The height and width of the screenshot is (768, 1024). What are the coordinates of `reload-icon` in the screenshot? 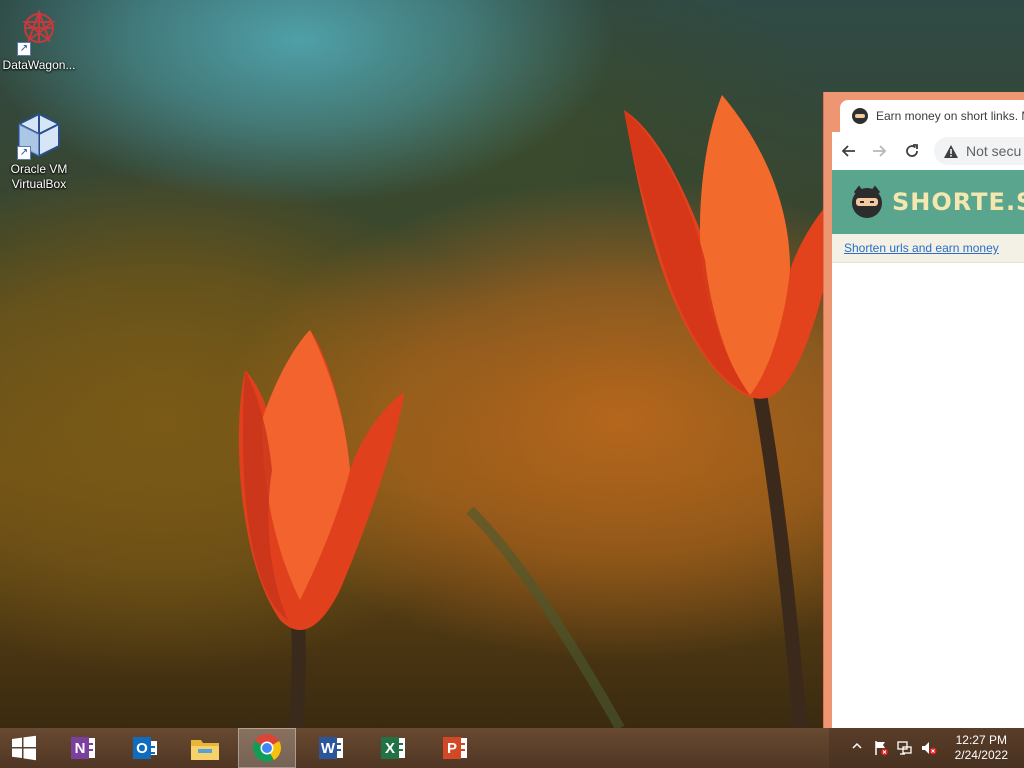 It's located at (912, 150).